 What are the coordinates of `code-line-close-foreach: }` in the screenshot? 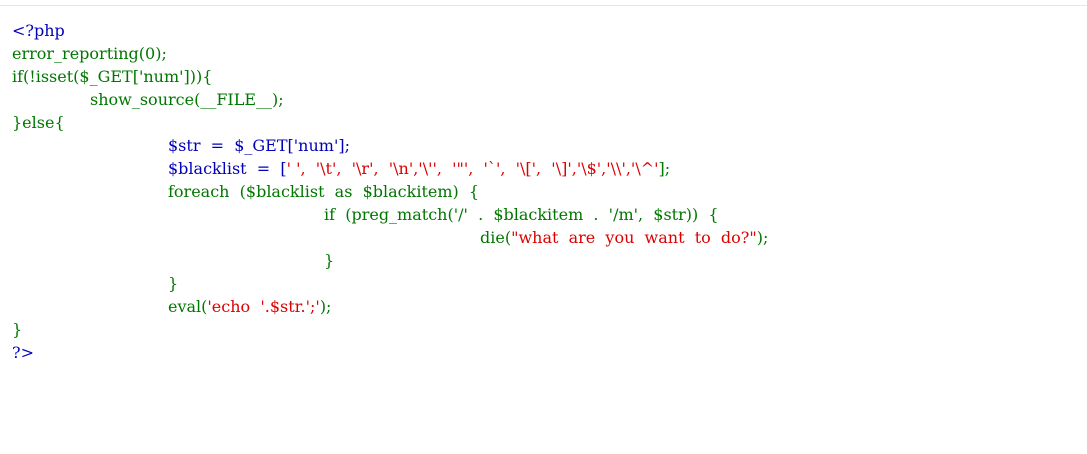 It's located at (173, 283).